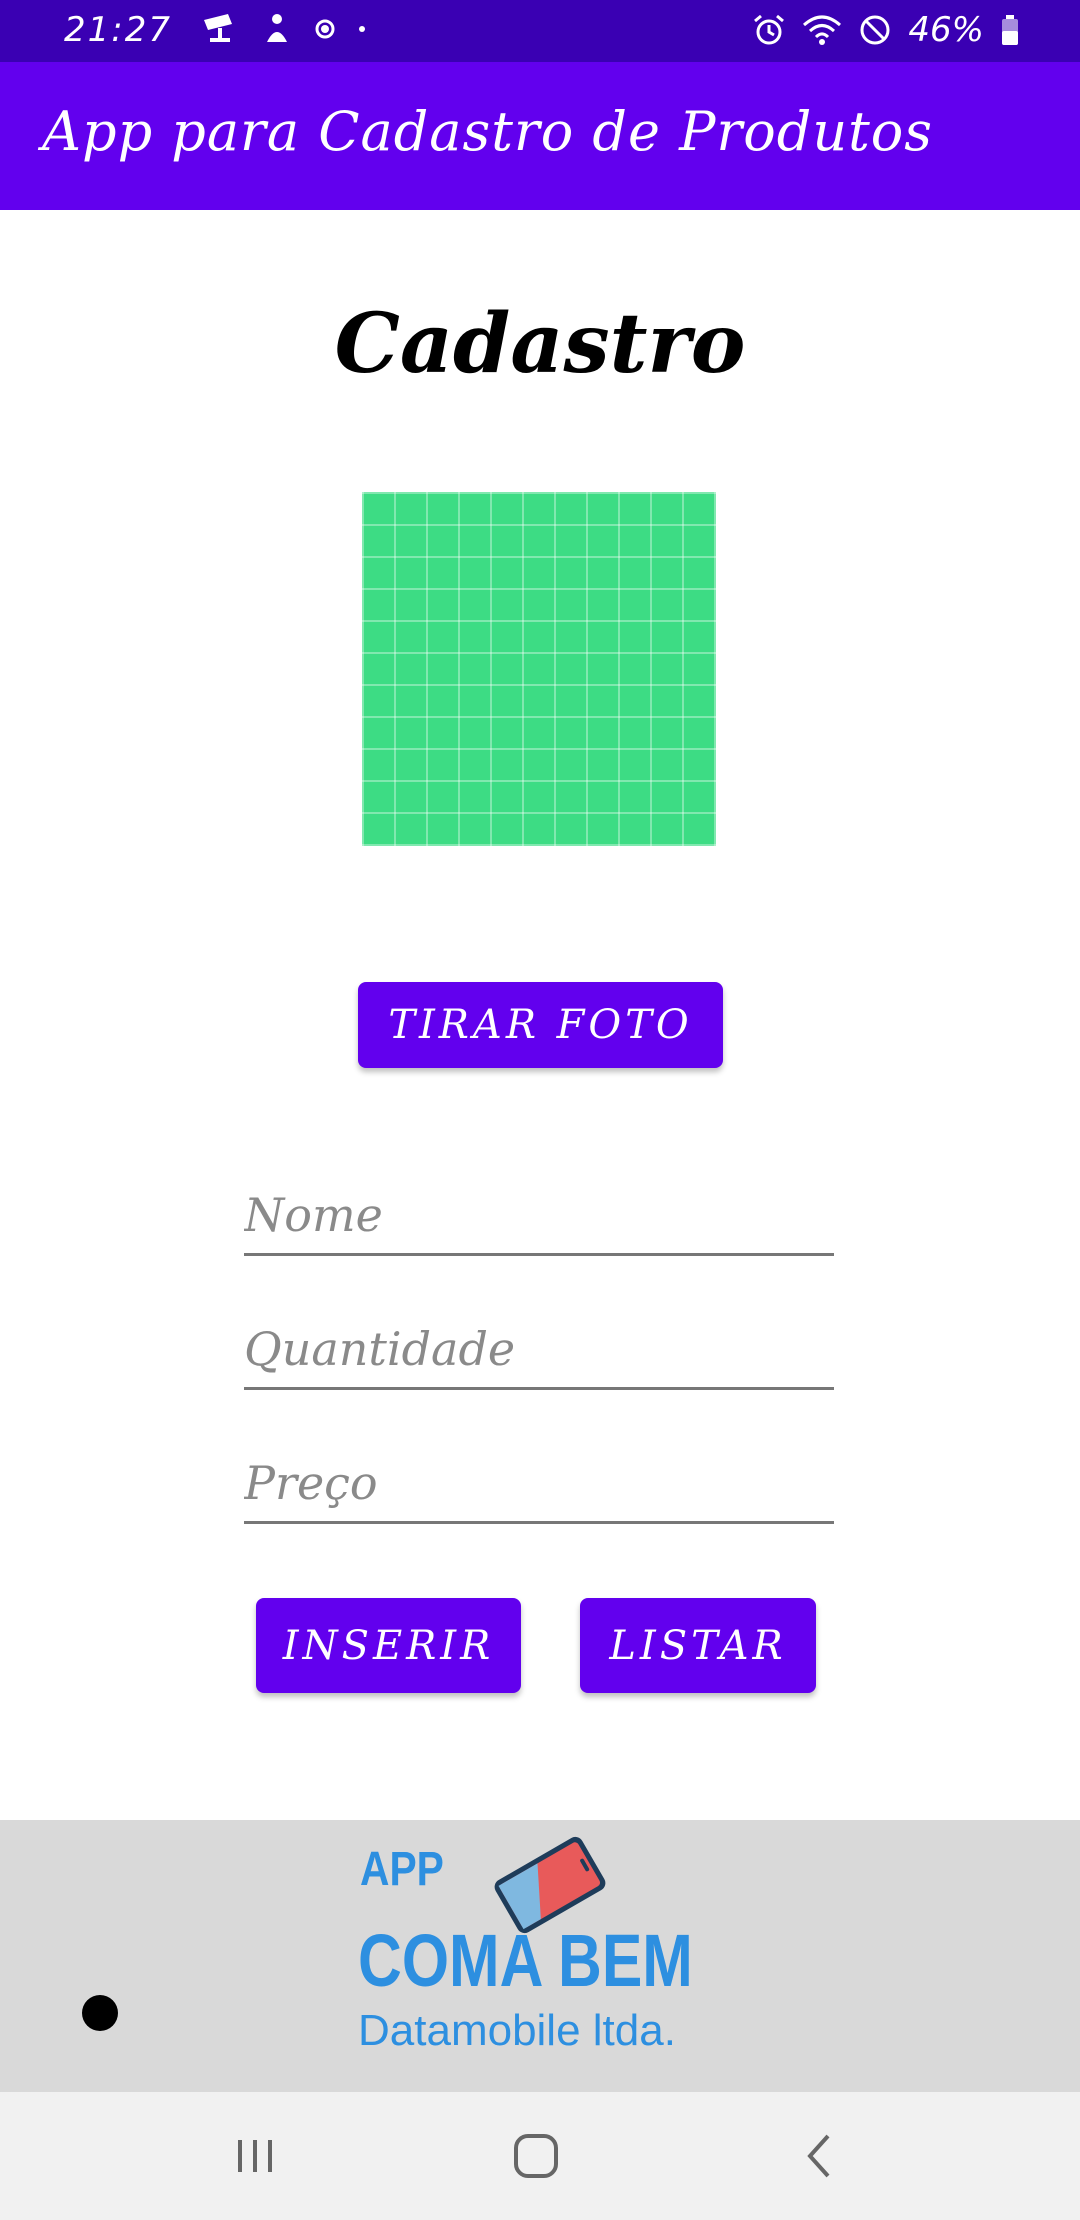 Image resolution: width=1080 pixels, height=2220 pixels. I want to click on app-bar: App para Cadastro de Produtos, so click(540, 136).